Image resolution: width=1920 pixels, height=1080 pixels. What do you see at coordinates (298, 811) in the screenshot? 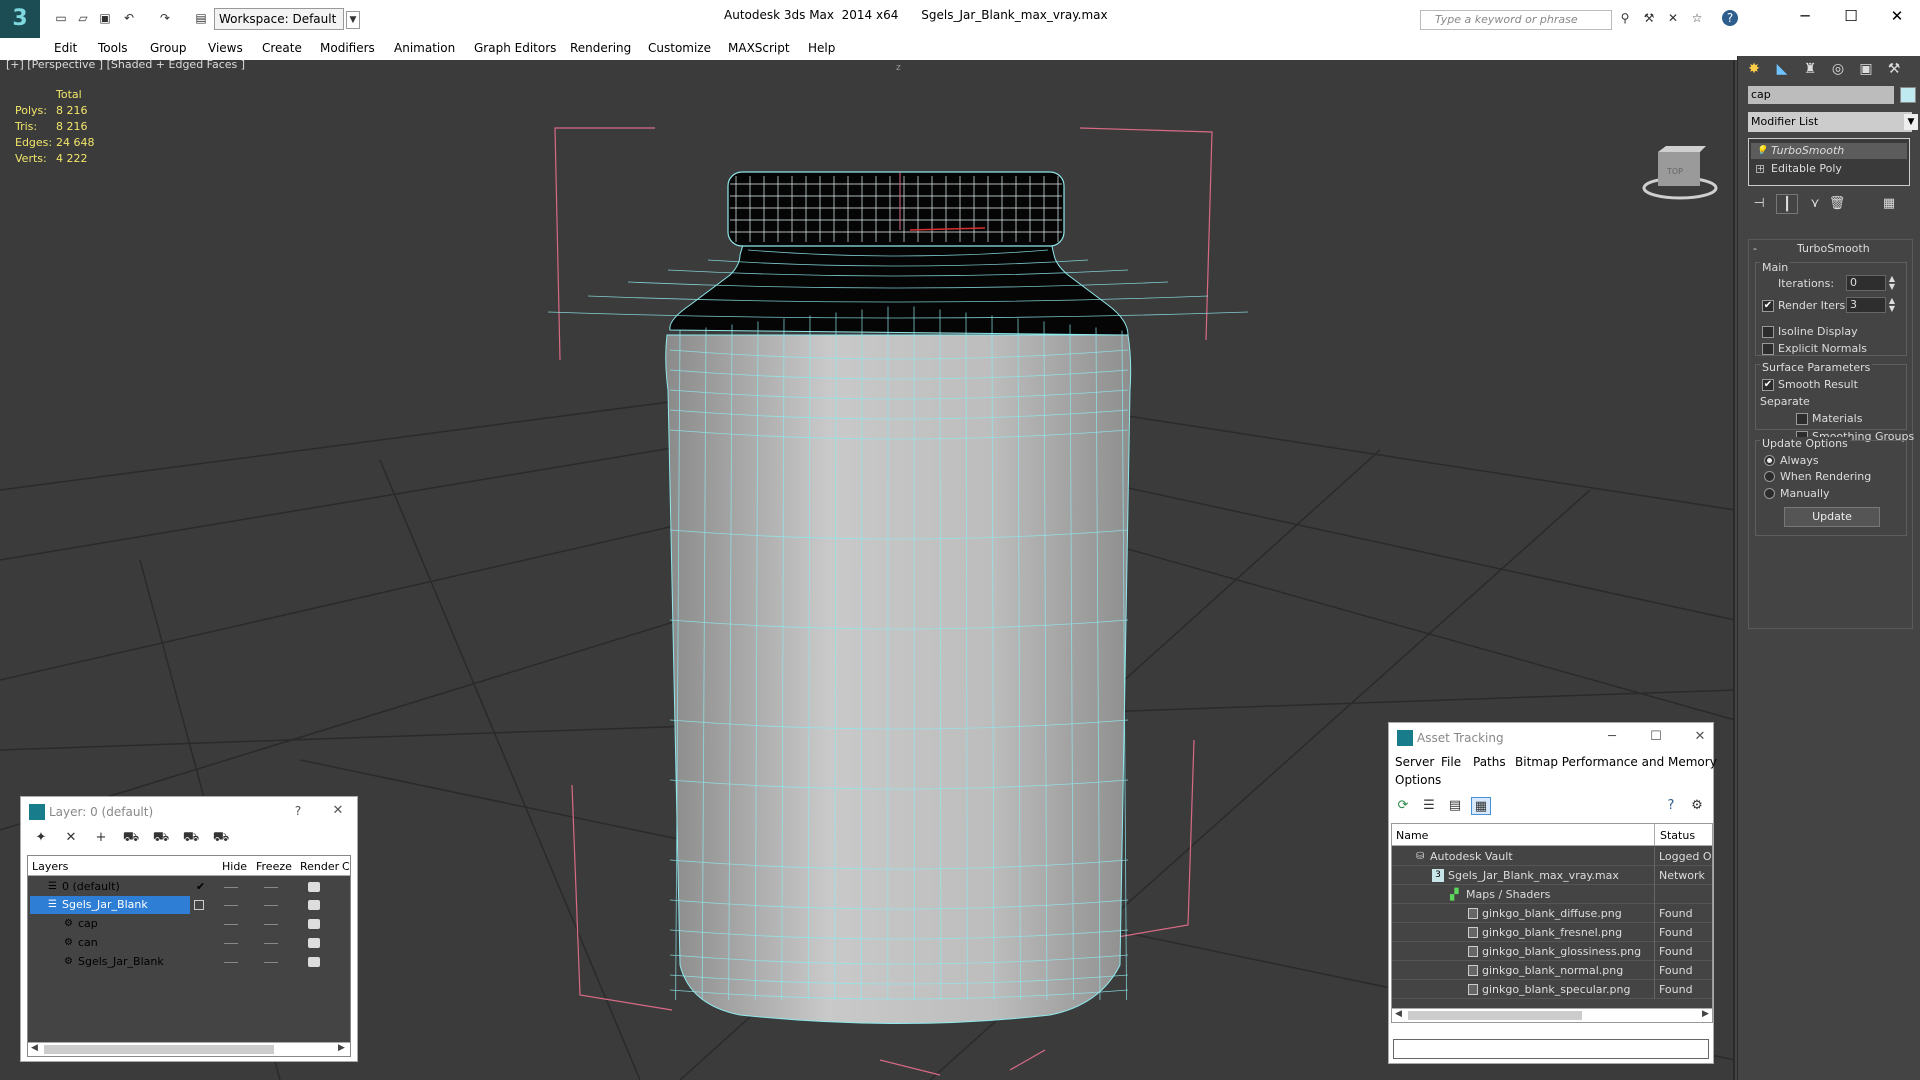
I see `layer-help-button: ?` at bounding box center [298, 811].